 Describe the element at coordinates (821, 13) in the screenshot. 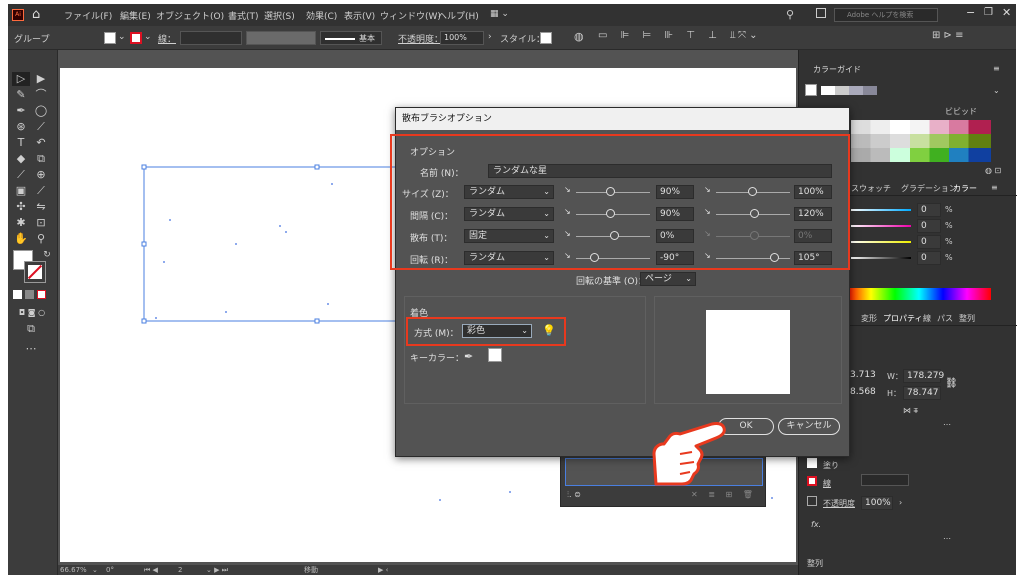

I see `arrange-documents-icon` at that location.